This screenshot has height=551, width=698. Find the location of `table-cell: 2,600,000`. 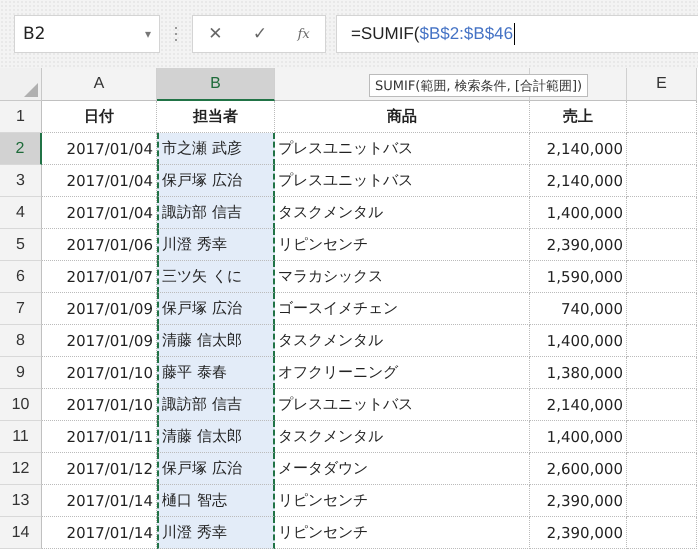

table-cell: 2,600,000 is located at coordinates (578, 469).